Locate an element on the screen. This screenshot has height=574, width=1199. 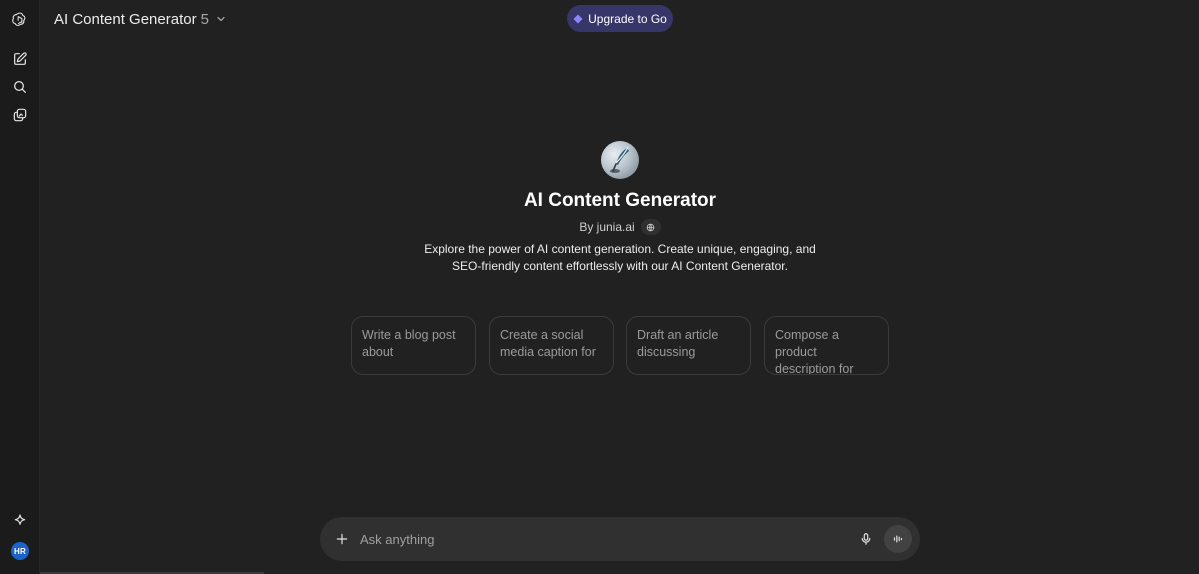
voice-mode-button is located at coordinates (898, 539).